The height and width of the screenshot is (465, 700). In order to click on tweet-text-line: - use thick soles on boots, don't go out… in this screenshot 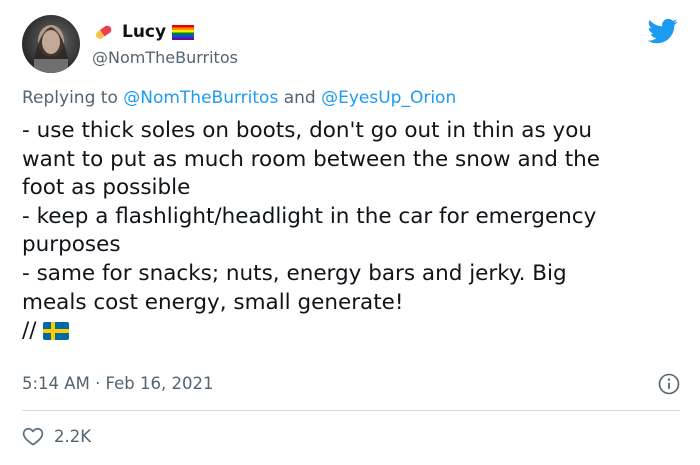, I will do `click(307, 130)`.